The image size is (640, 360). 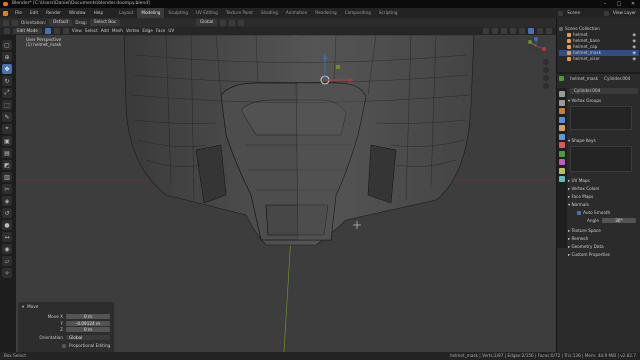 I want to click on extrude-icon: ▣, so click(x=7, y=141).